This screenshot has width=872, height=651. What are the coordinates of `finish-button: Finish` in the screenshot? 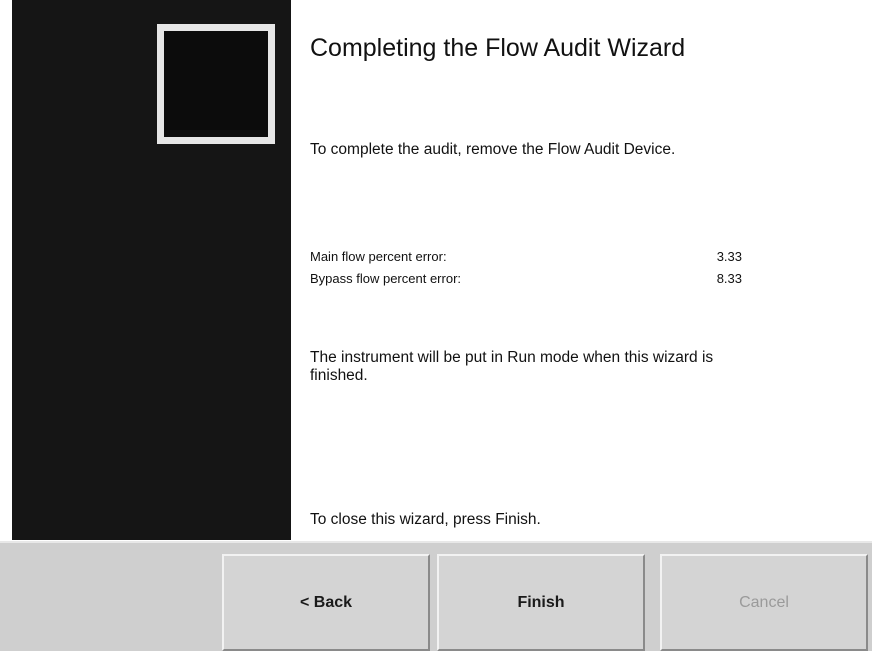 It's located at (541, 602).